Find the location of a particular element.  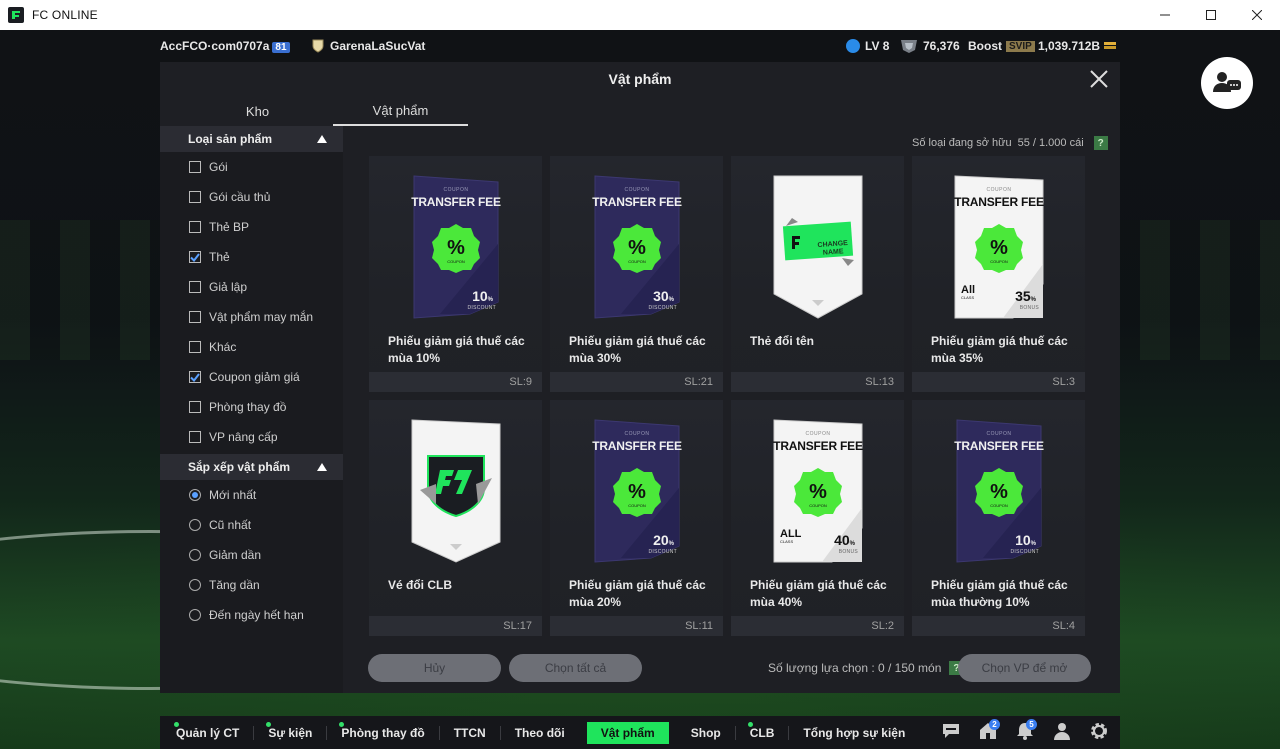

product-type-option: Thẻ is located at coordinates (251, 257).